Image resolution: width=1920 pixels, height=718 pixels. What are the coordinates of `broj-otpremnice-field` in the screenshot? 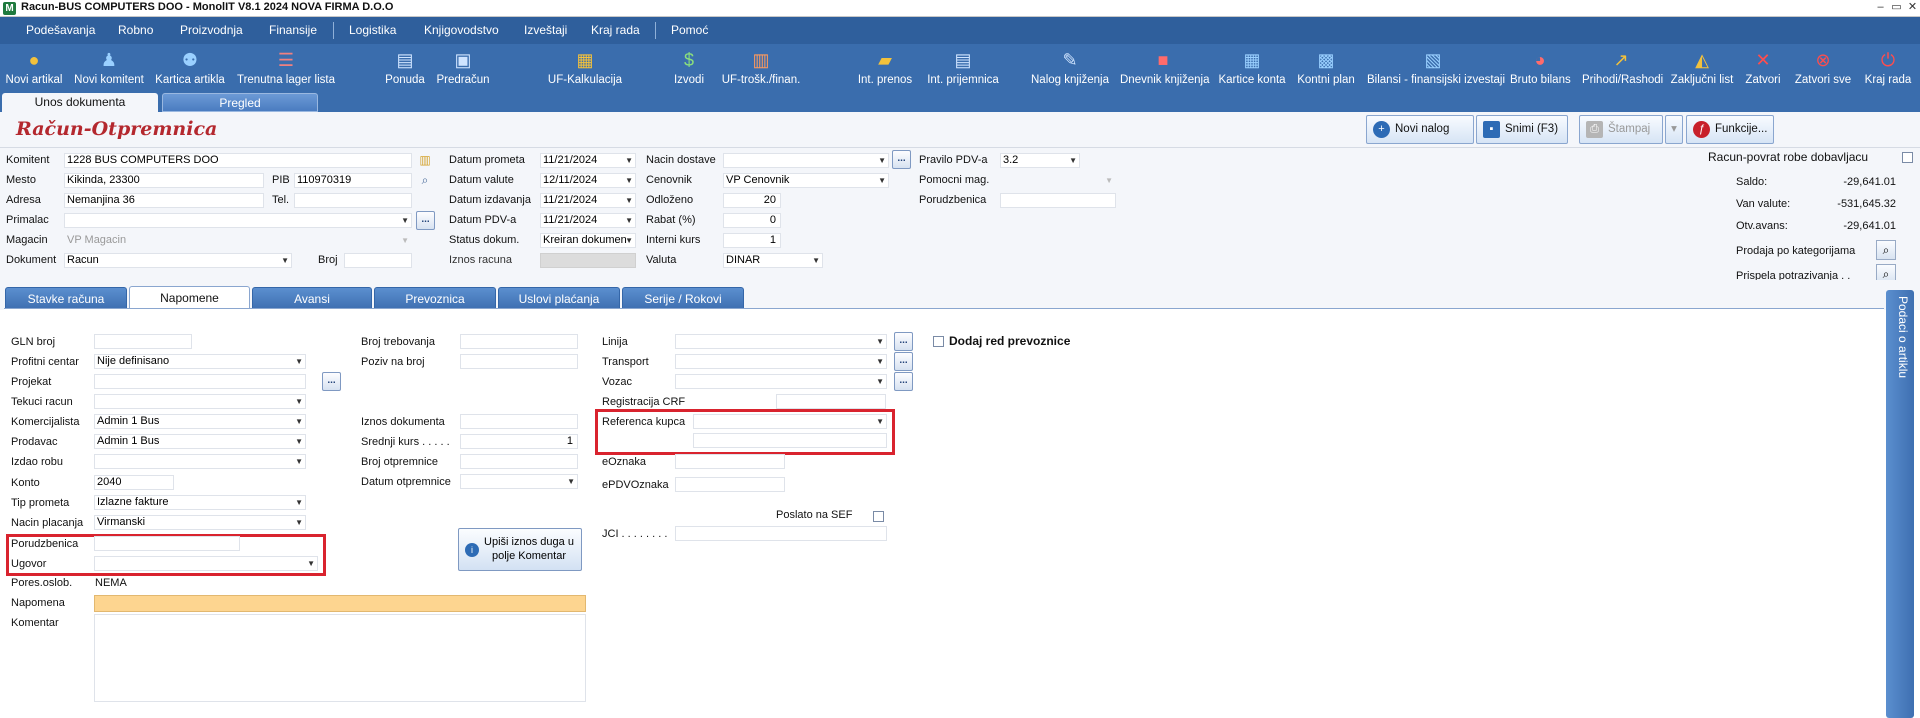 It's located at (519, 461).